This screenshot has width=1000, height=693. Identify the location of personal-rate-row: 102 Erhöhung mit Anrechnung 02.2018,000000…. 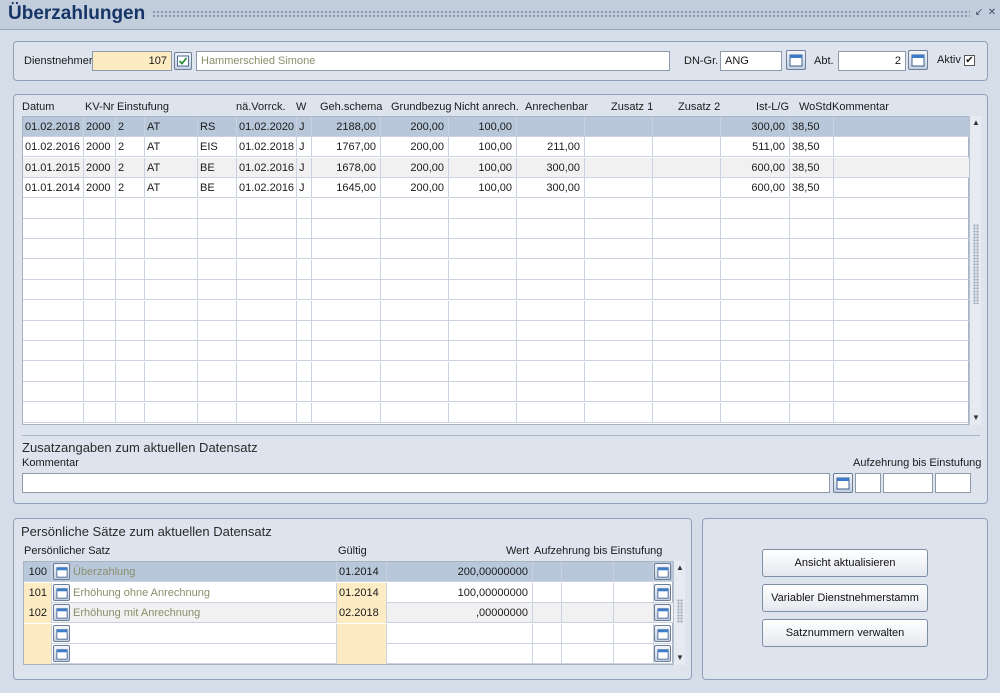
(349, 613).